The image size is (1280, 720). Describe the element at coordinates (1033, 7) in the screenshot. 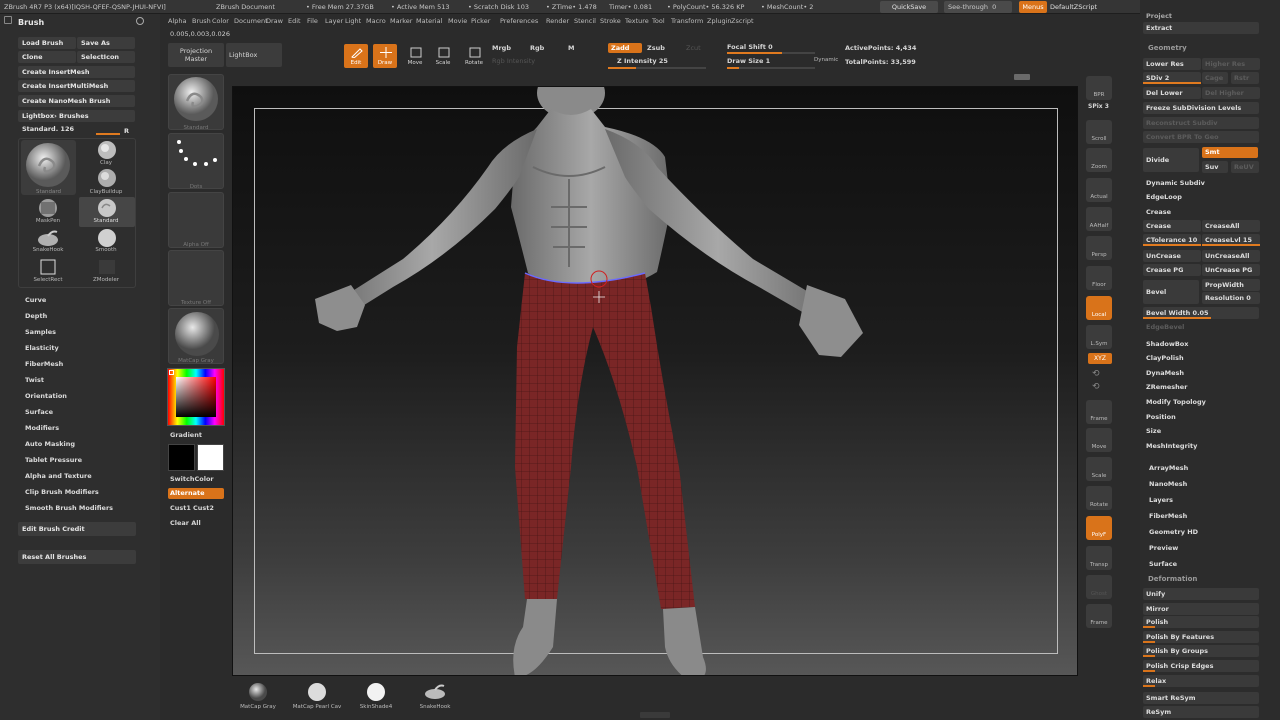

I see `menus-button: Menus` at that location.